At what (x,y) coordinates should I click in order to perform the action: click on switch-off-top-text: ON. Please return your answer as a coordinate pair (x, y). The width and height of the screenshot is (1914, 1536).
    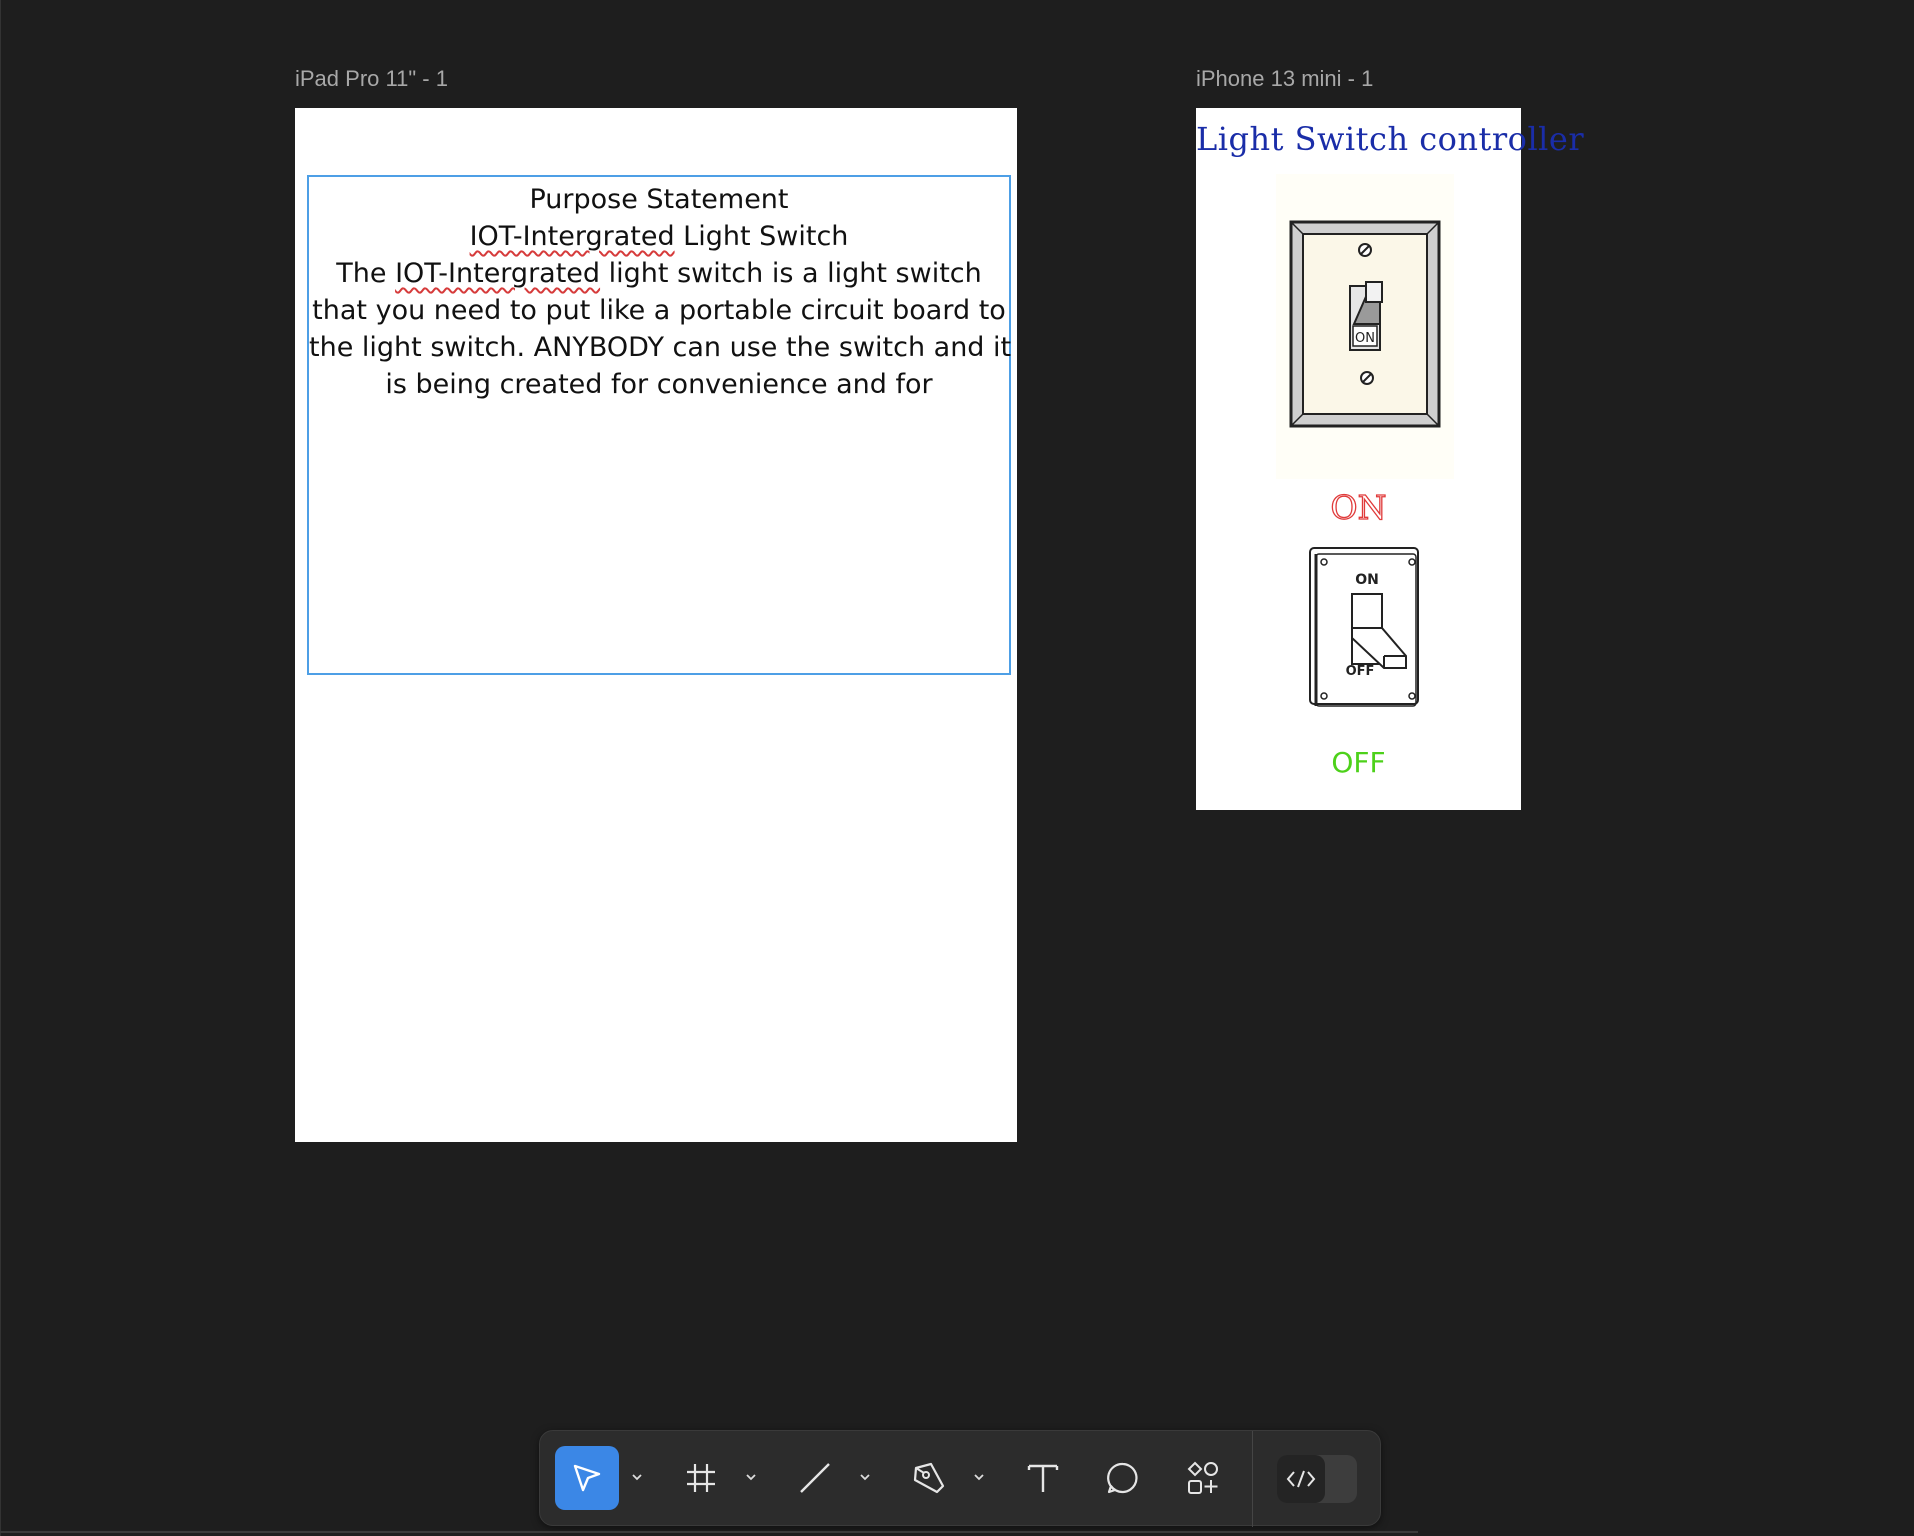
    Looking at the image, I should click on (1367, 580).